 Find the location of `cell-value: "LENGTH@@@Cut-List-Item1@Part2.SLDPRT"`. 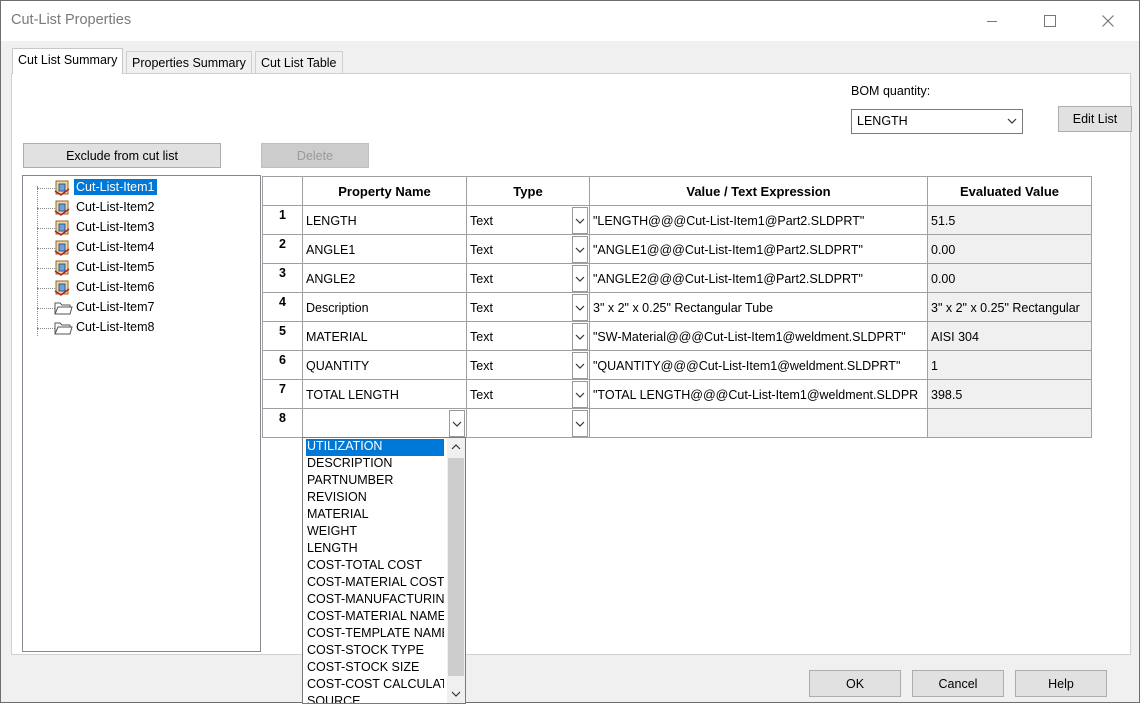

cell-value: "LENGTH@@@Cut-List-Item1@Part2.SLDPRT" is located at coordinates (759, 220).